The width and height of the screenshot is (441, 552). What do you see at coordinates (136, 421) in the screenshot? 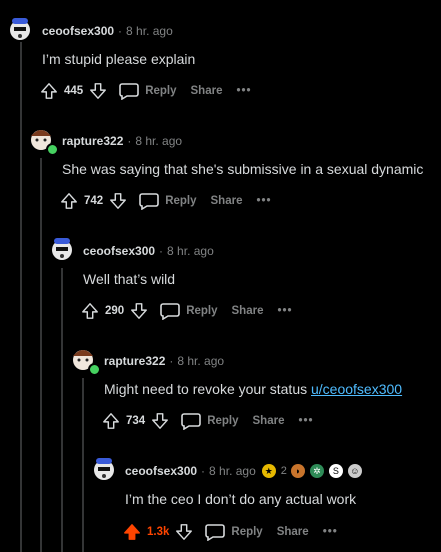
I see `vote-score: 734` at bounding box center [136, 421].